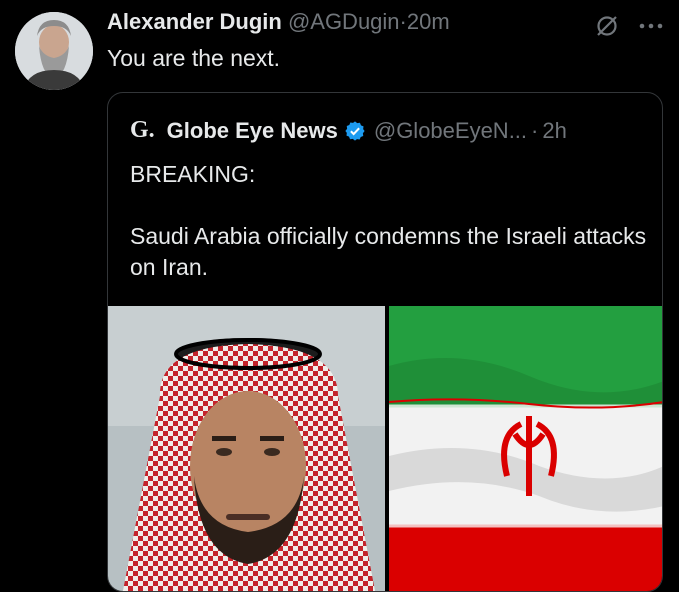 This screenshot has height=592, width=679. I want to click on more-icon, so click(651, 26).